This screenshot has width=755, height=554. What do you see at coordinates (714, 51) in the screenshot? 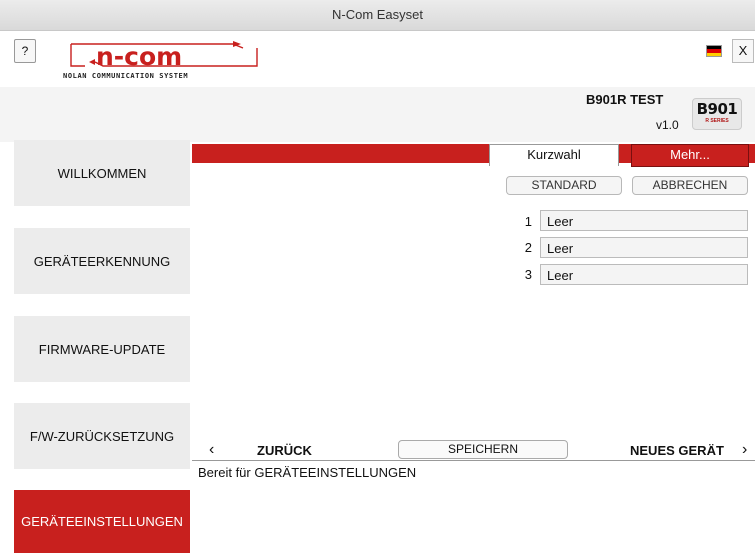
I see `german-flag-icon` at bounding box center [714, 51].